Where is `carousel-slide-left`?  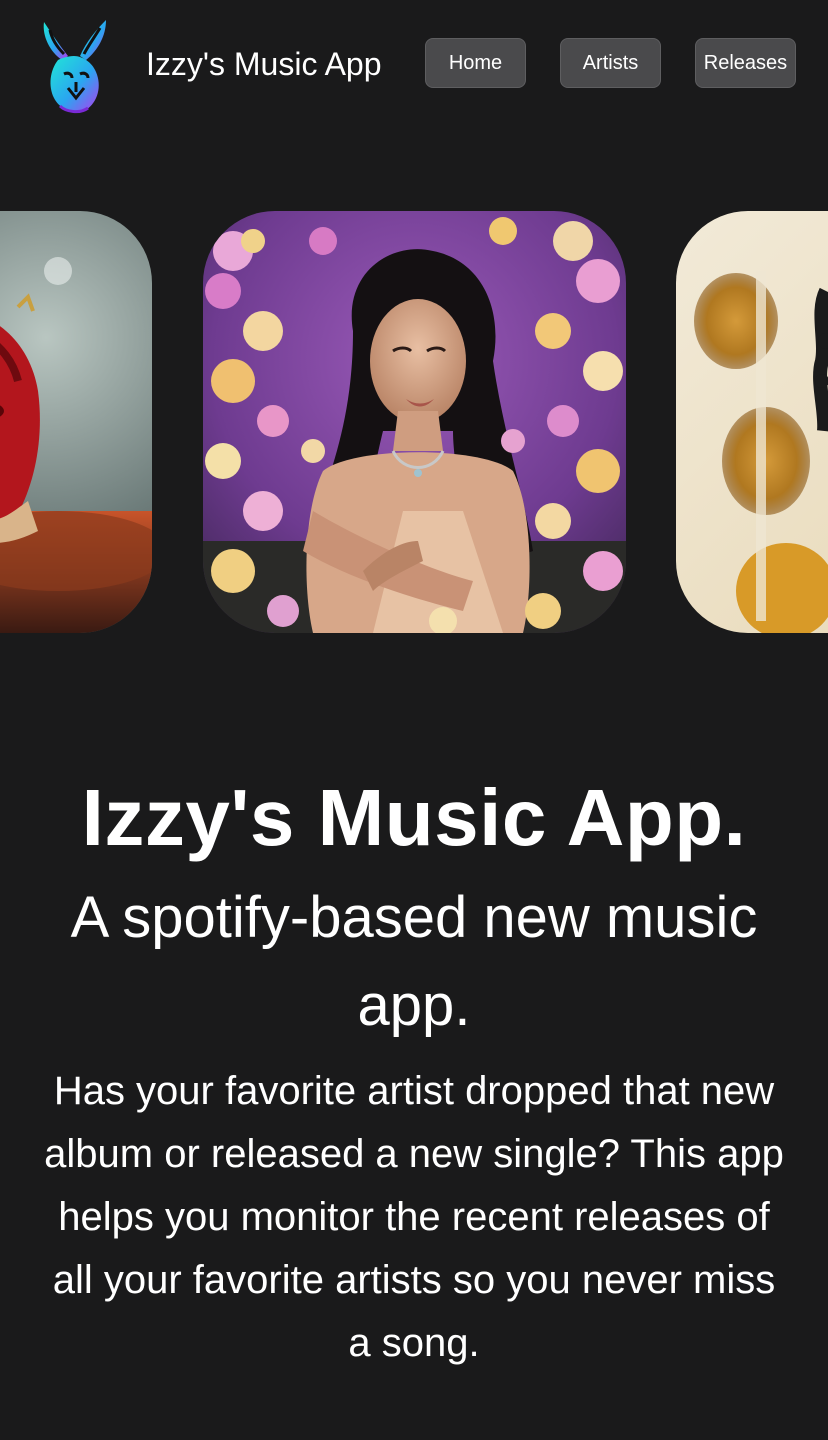 carousel-slide-left is located at coordinates (76, 422).